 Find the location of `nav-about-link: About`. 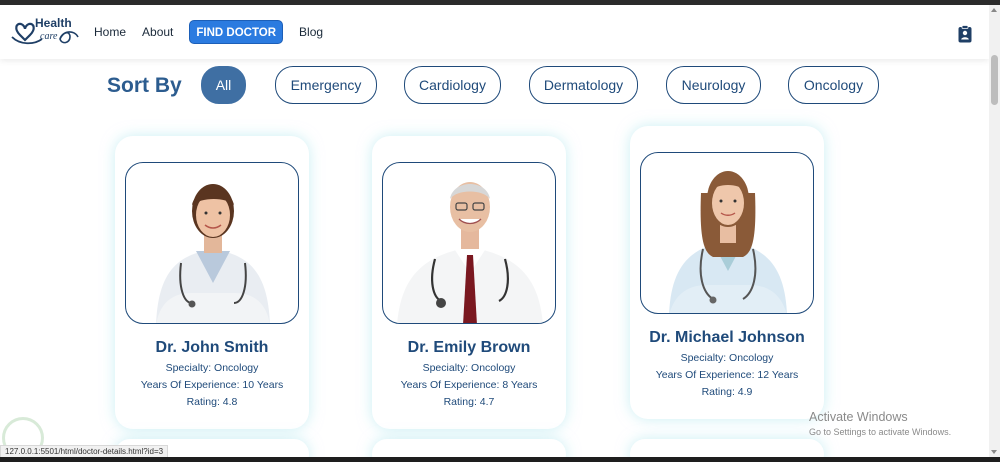

nav-about-link: About is located at coordinates (157, 32).